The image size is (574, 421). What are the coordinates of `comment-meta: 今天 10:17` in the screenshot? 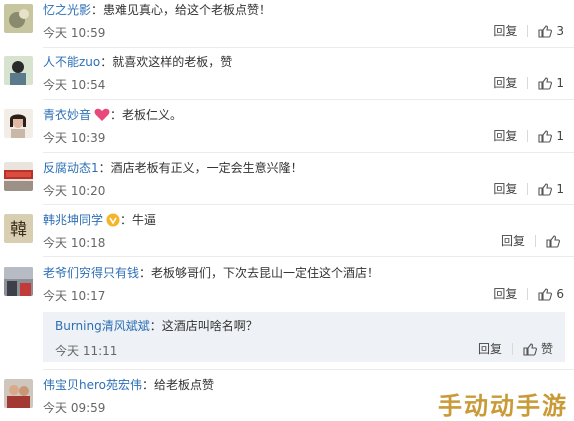 It's located at (74, 296).